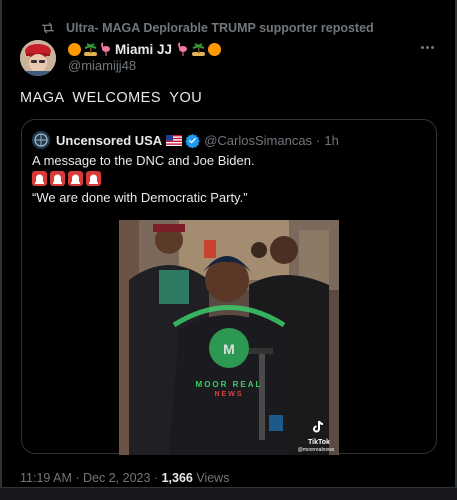 This screenshot has width=457, height=500. What do you see at coordinates (427, 47) in the screenshot?
I see `more-options-button` at bounding box center [427, 47].